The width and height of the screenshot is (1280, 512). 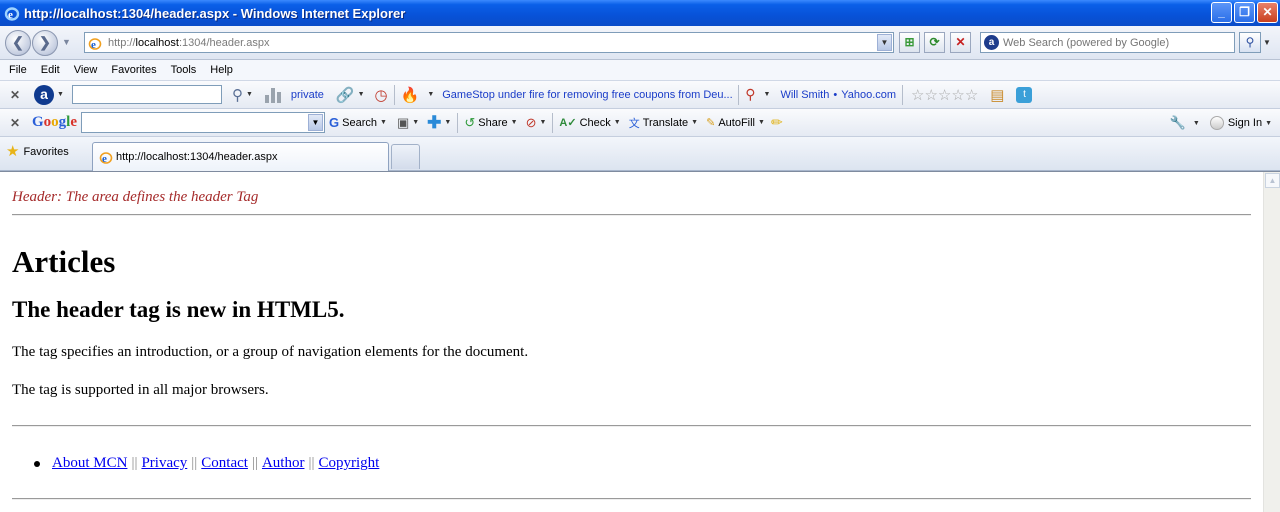 What do you see at coordinates (1250, 42) in the screenshot?
I see `search-go-icon: ⚲` at bounding box center [1250, 42].